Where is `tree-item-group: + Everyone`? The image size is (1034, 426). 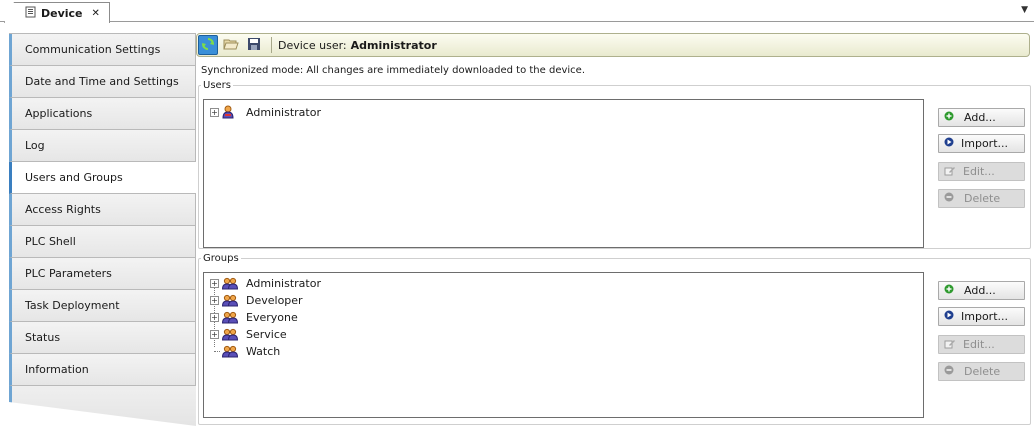 tree-item-group: + Everyone is located at coordinates (254, 317).